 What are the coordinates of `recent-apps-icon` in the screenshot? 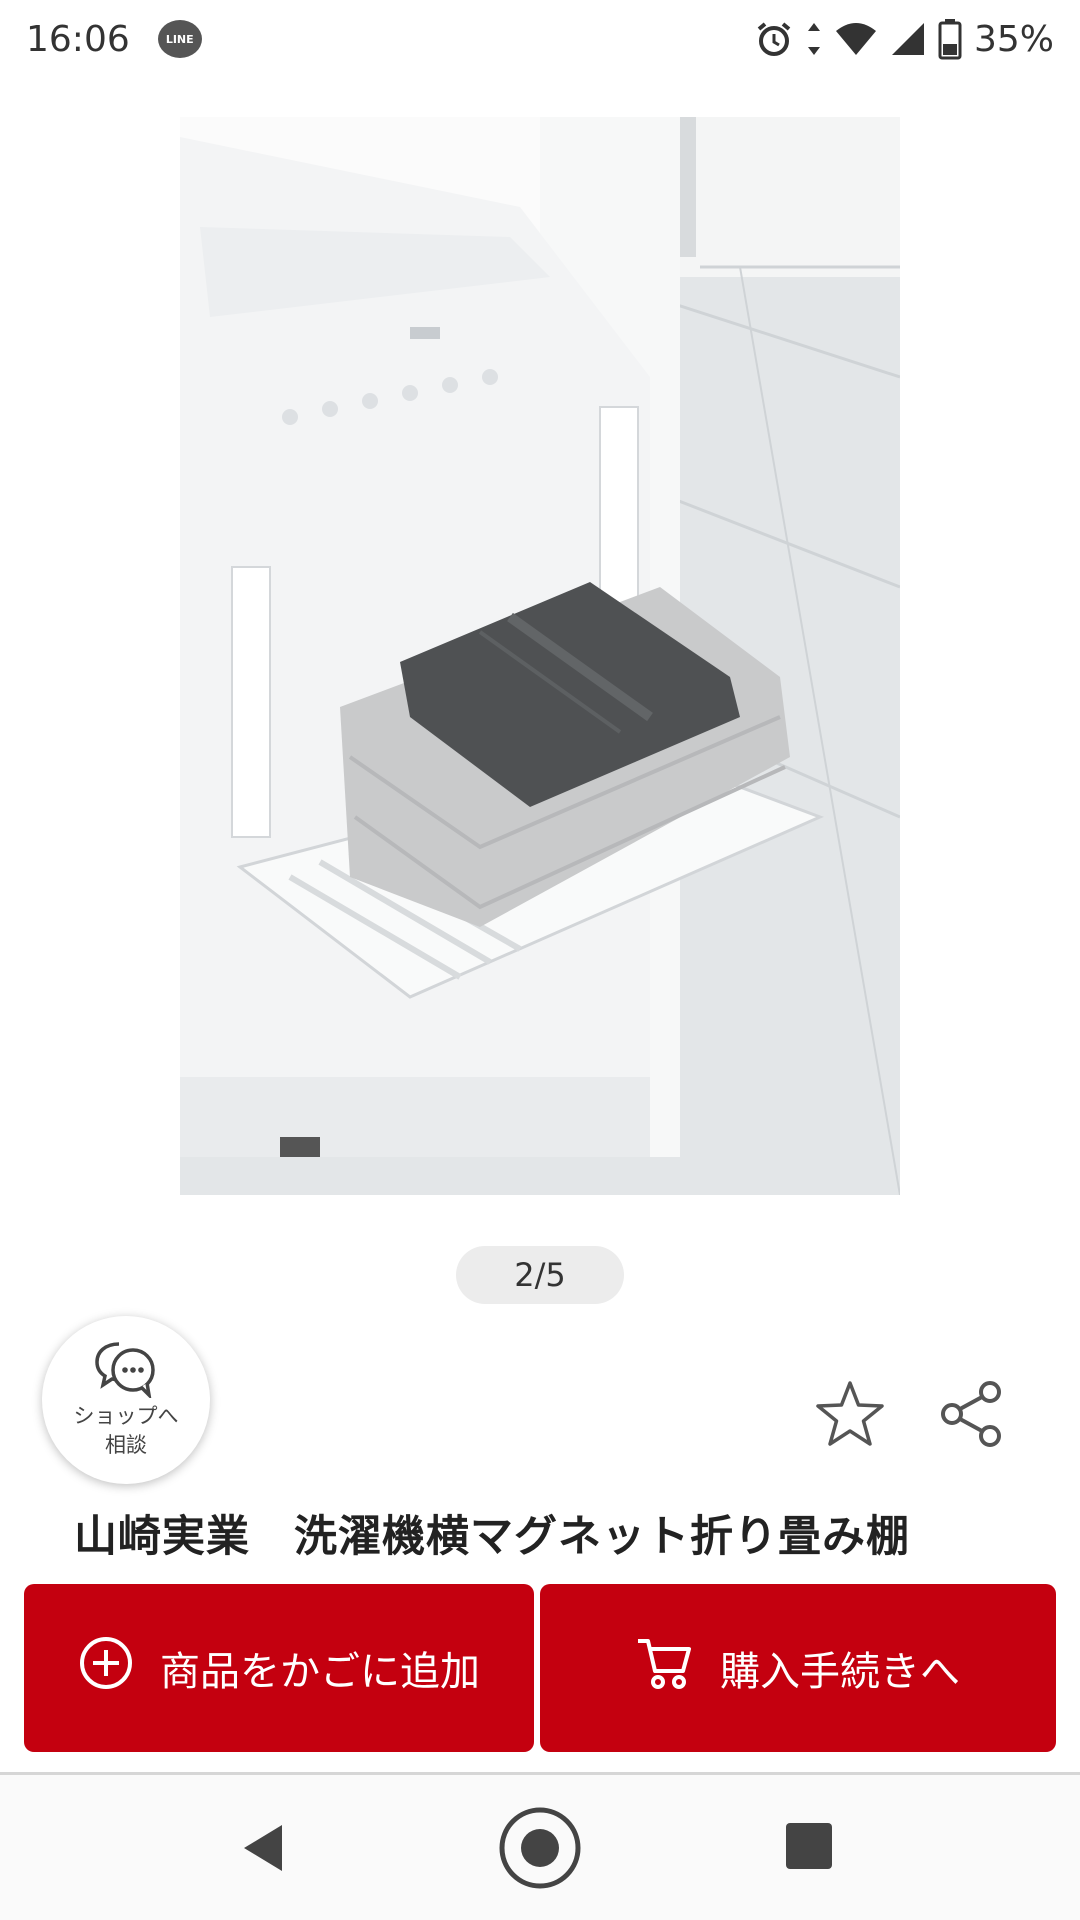 It's located at (809, 1846).